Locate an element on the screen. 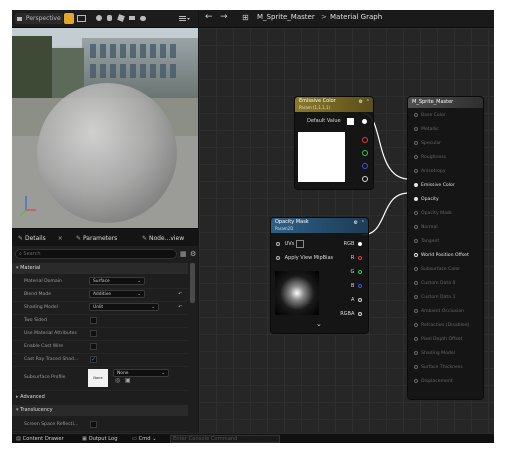 The image size is (505, 451). cmd-label: Cmd is located at coordinates (144, 439).